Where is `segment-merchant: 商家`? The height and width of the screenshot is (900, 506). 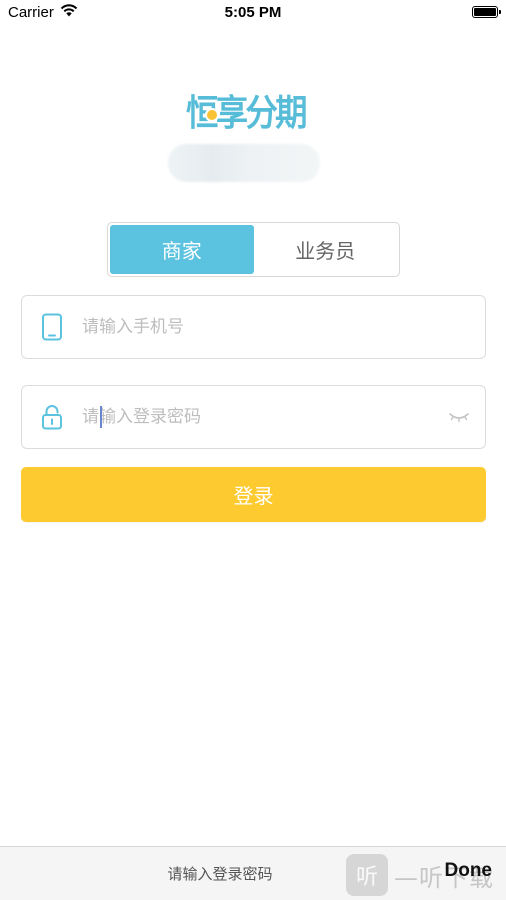 segment-merchant: 商家 is located at coordinates (182, 249).